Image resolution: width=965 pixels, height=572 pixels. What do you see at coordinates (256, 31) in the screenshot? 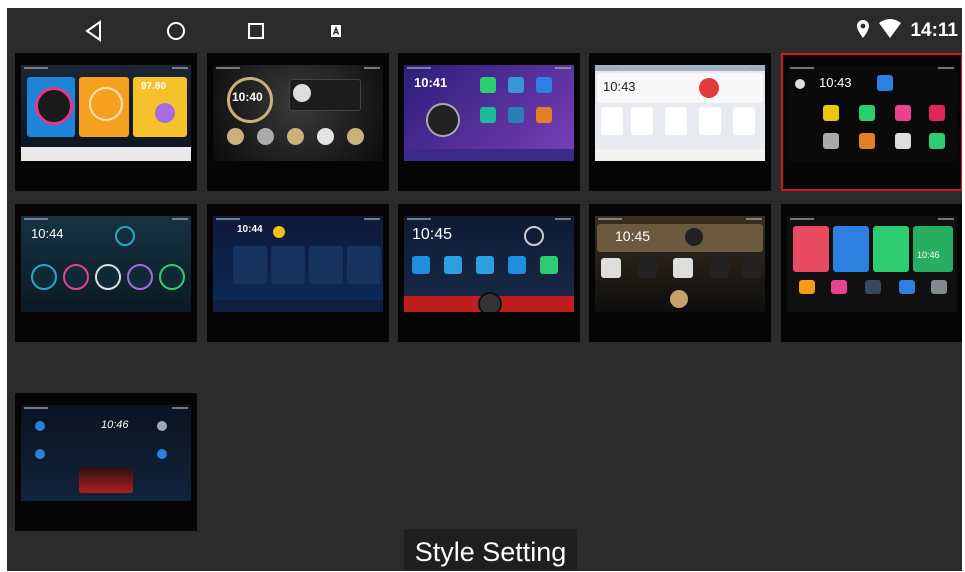
I see `recents-icon` at bounding box center [256, 31].